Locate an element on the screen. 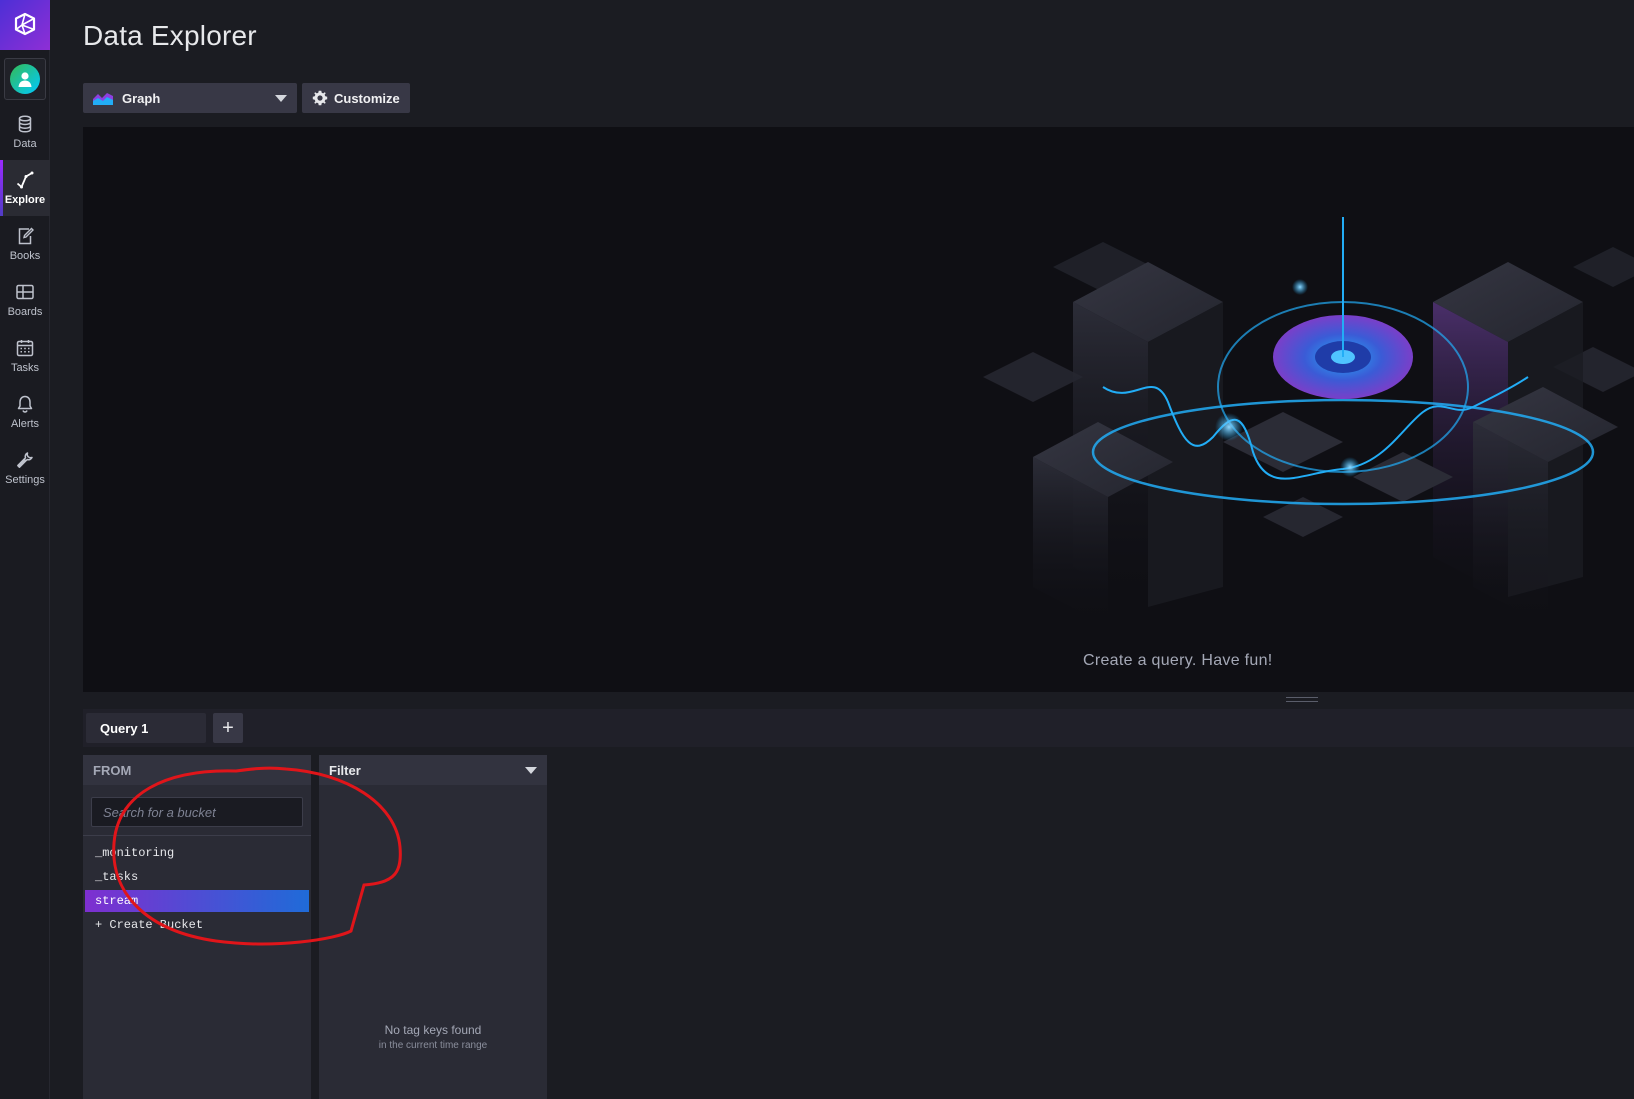  query-tabs-bar: Query 1 + is located at coordinates (858, 728).